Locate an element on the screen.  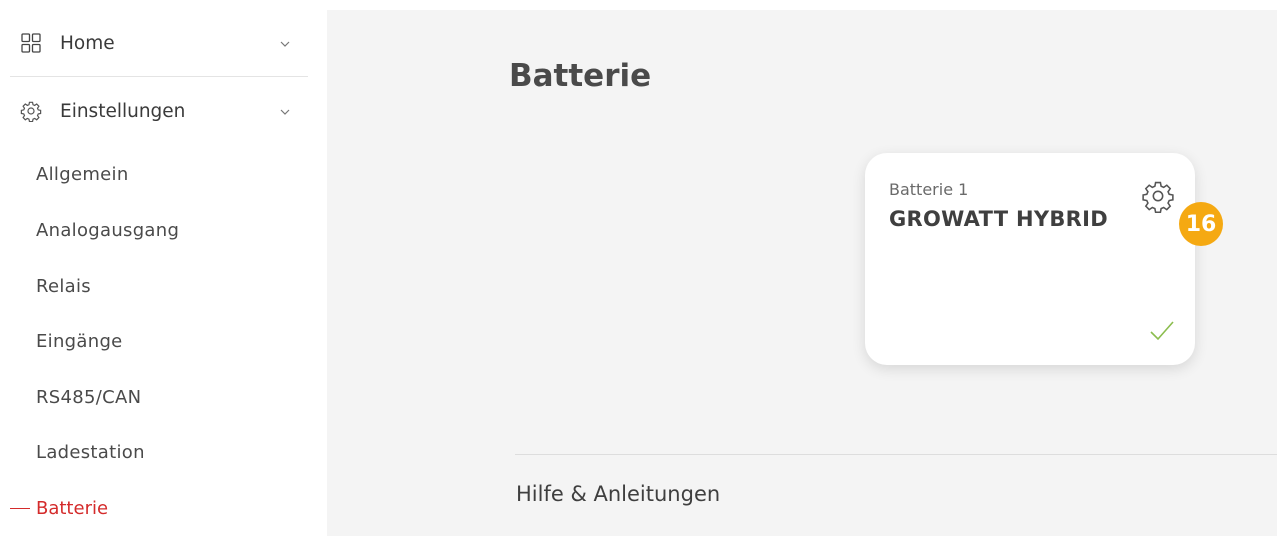
sidebar-item-eingaenge: Eingänge is located at coordinates (79, 341).